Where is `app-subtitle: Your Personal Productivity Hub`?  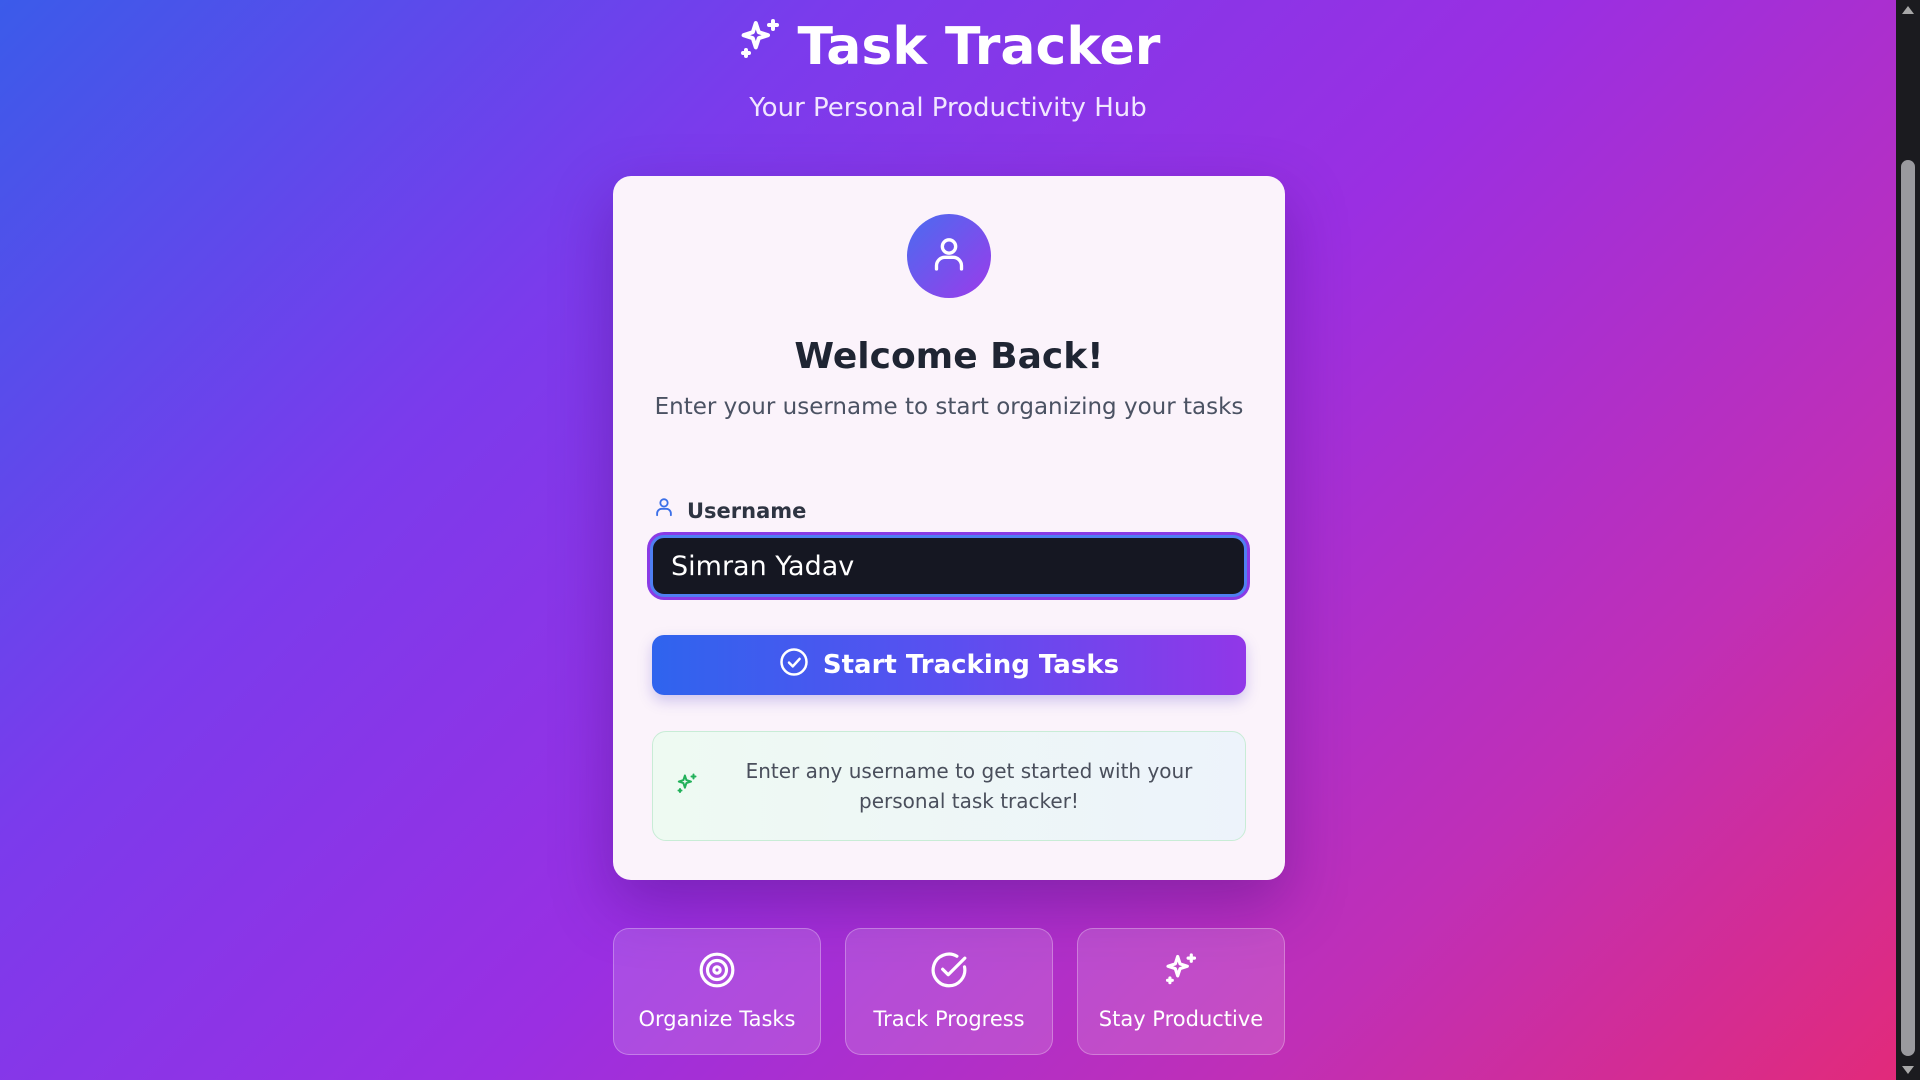 app-subtitle: Your Personal Productivity Hub is located at coordinates (948, 108).